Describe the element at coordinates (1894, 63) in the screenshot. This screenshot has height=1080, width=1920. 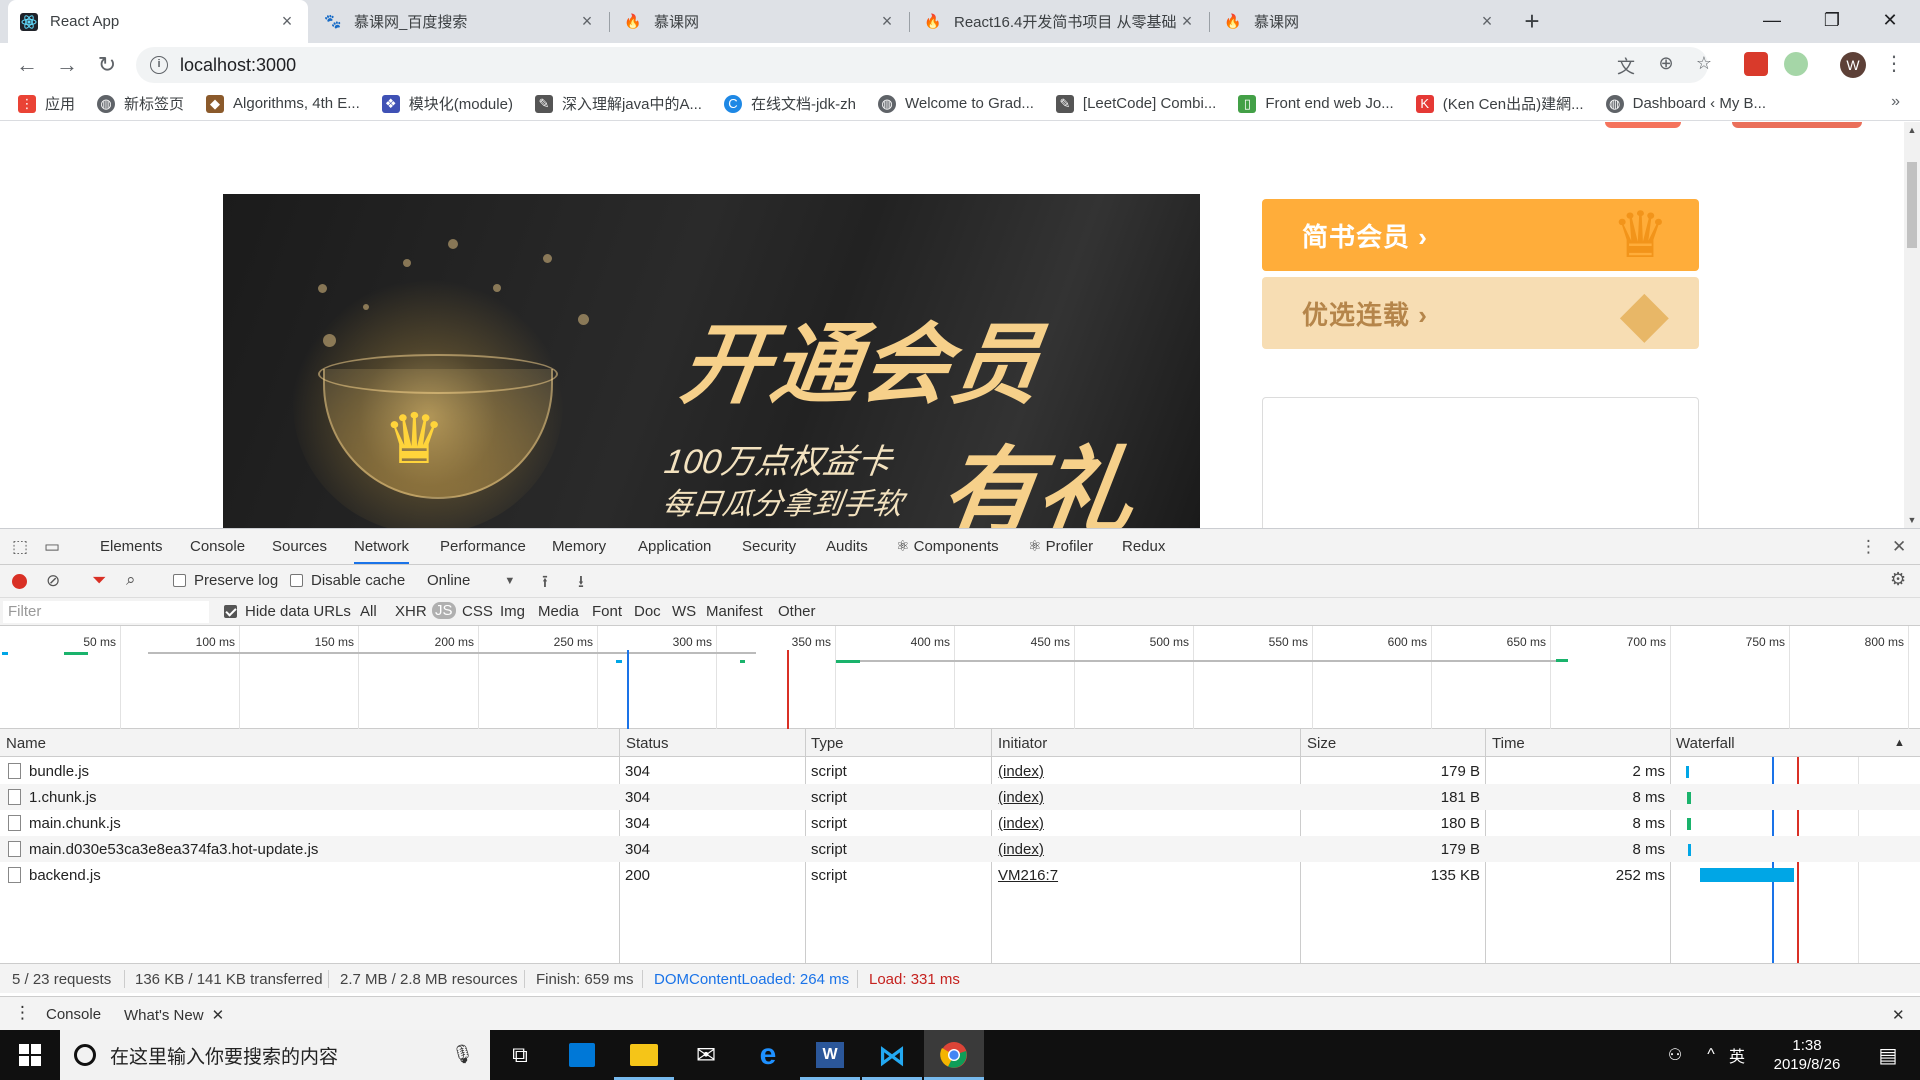
I see `browser-menu-icon: ⋮` at that location.